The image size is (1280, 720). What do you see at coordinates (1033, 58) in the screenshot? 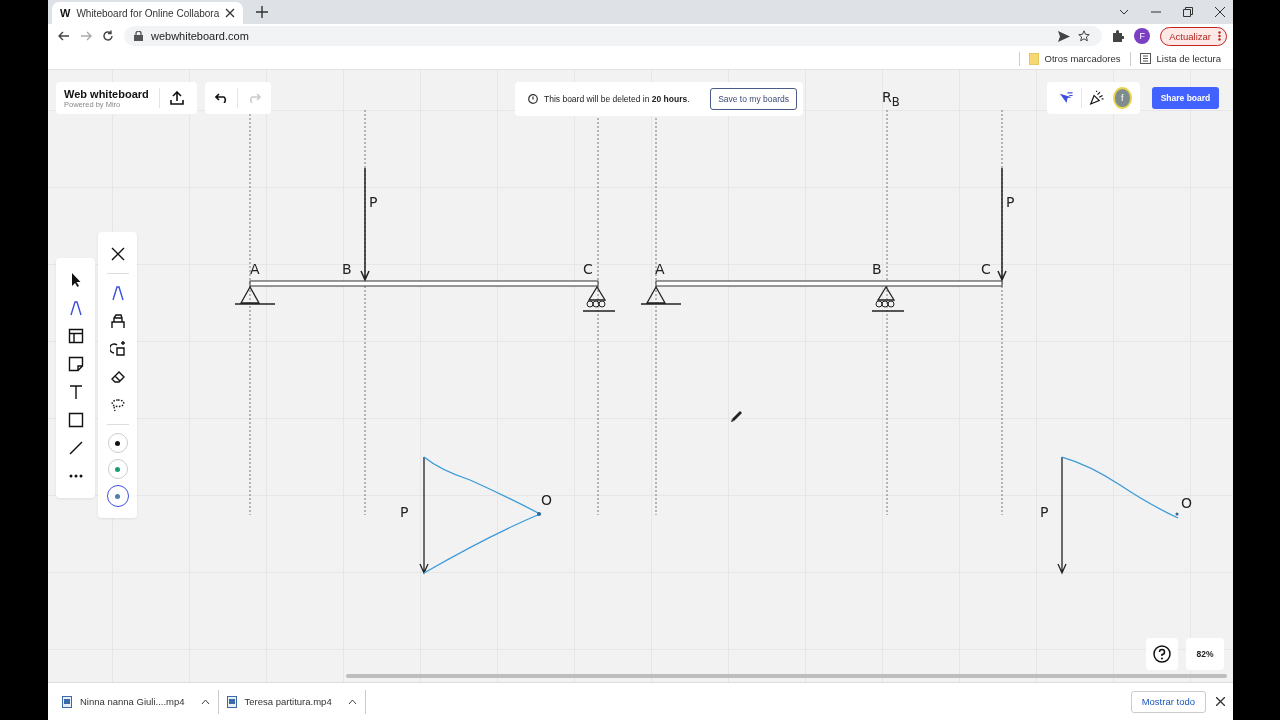
I see `folder-icon` at bounding box center [1033, 58].